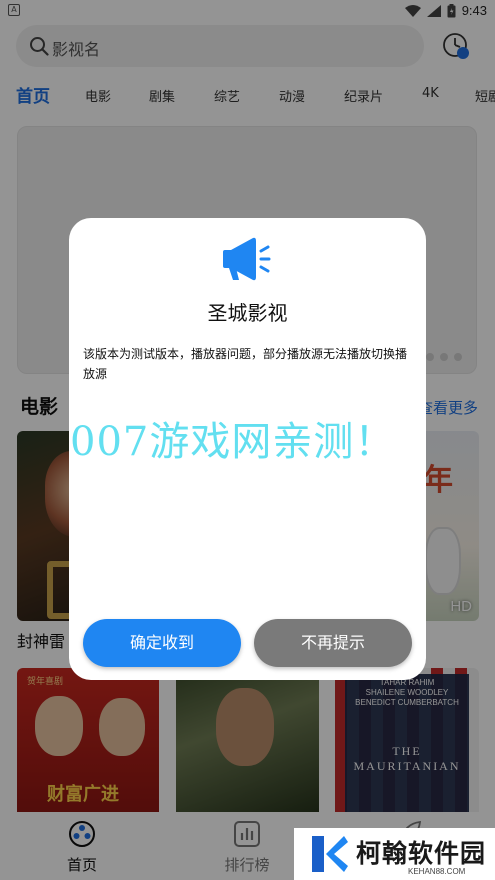  What do you see at coordinates (247, 313) in the screenshot?
I see `dialog-title: 圣城影视` at bounding box center [247, 313].